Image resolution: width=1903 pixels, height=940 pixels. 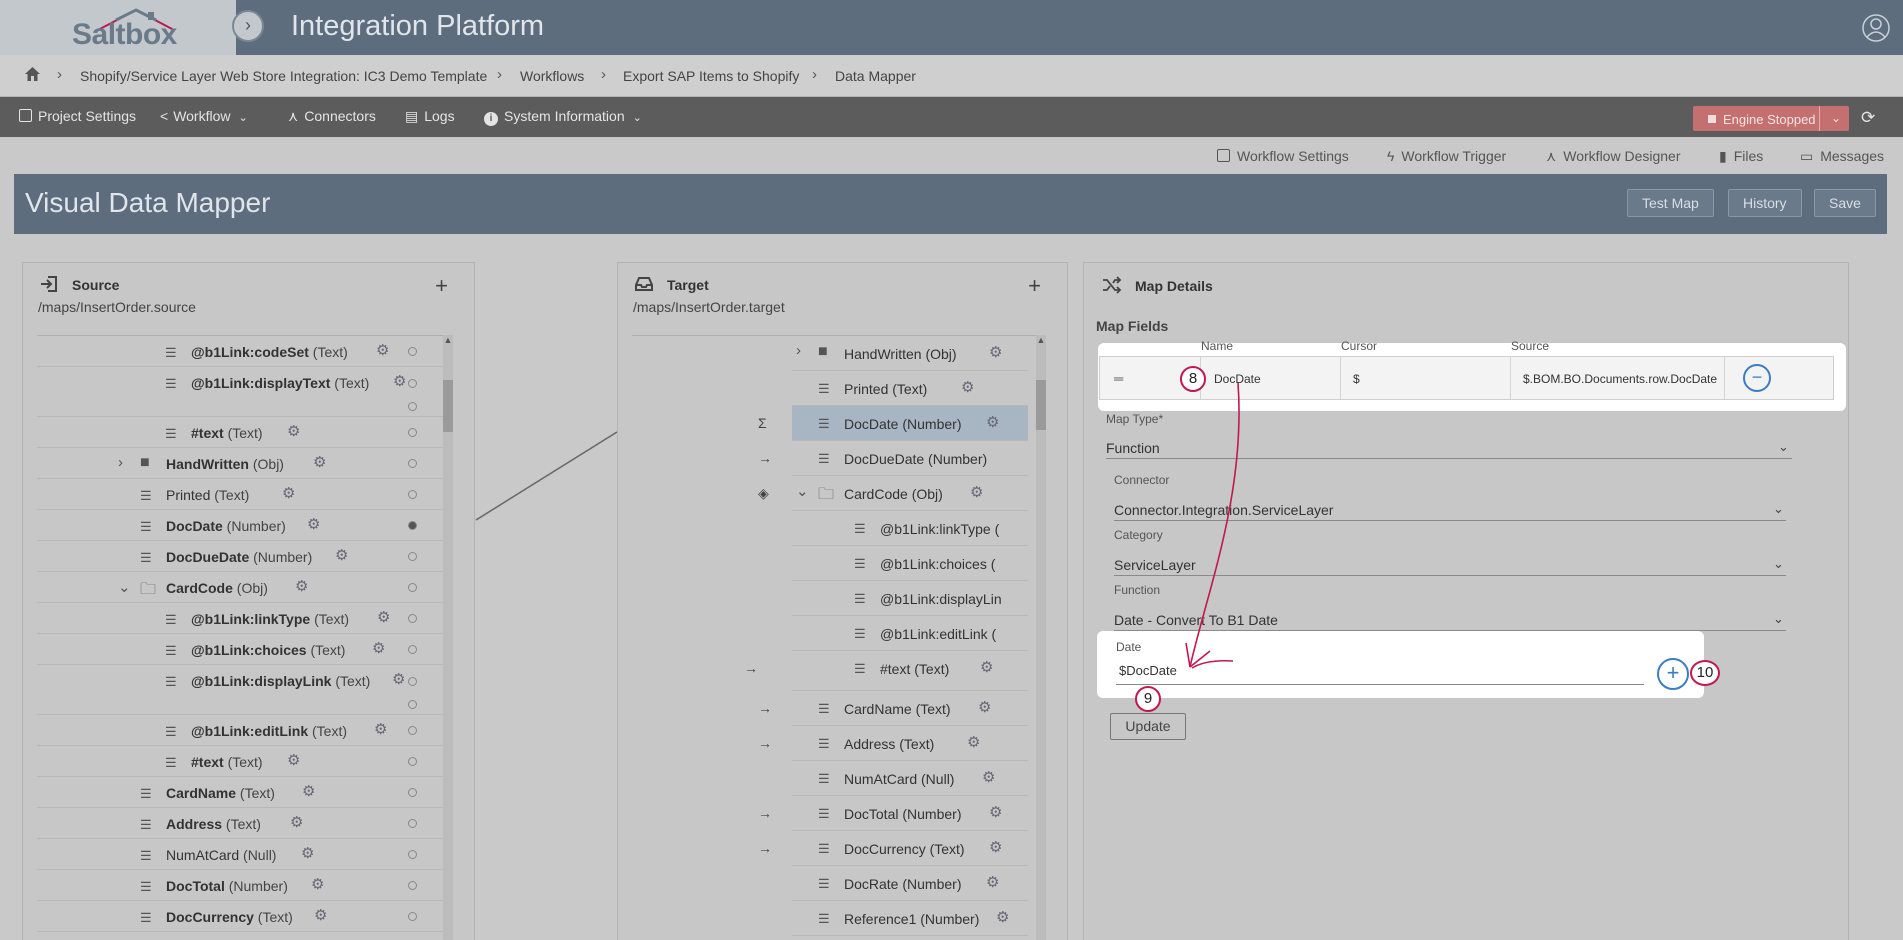 What do you see at coordinates (242, 556) in the screenshot?
I see `source-tree-row: ☰ DocDueDate (Number) ⚙` at bounding box center [242, 556].